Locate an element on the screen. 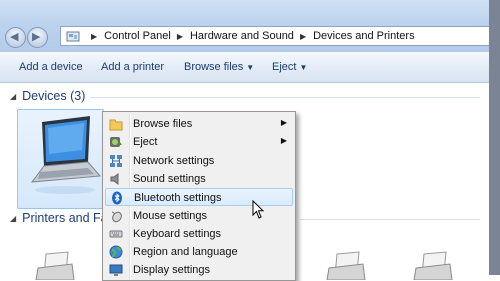 This screenshot has height=281, width=500. laptop-icon is located at coordinates (66, 155).